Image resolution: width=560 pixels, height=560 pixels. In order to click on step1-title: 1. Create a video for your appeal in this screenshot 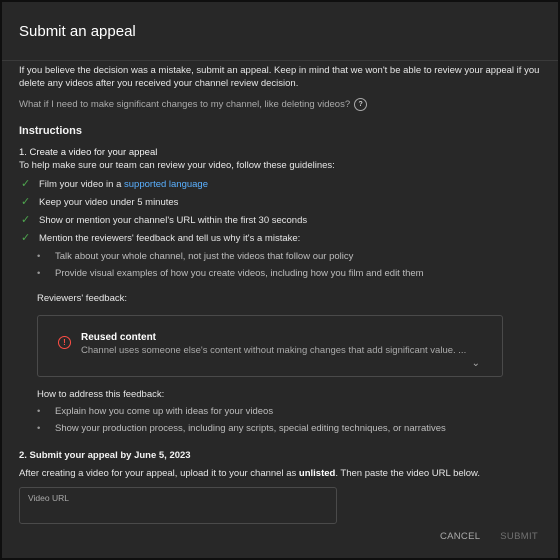, I will do `click(88, 152)`.